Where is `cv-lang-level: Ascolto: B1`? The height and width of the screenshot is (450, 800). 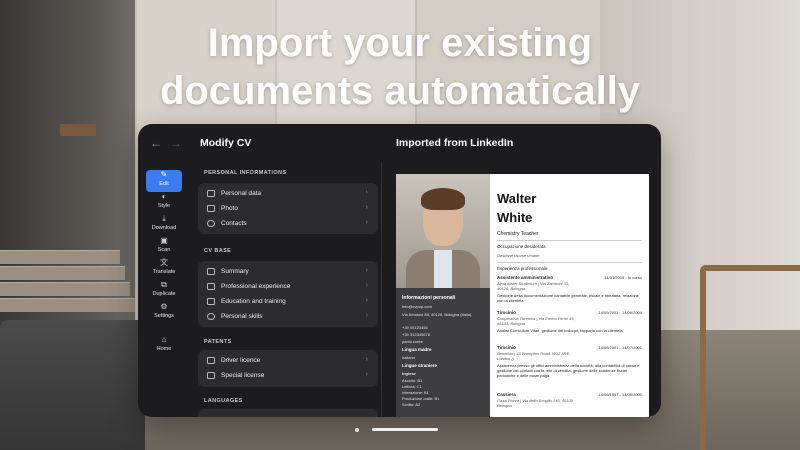 cv-lang-level: Ascolto: B1 is located at coordinates (412, 380).